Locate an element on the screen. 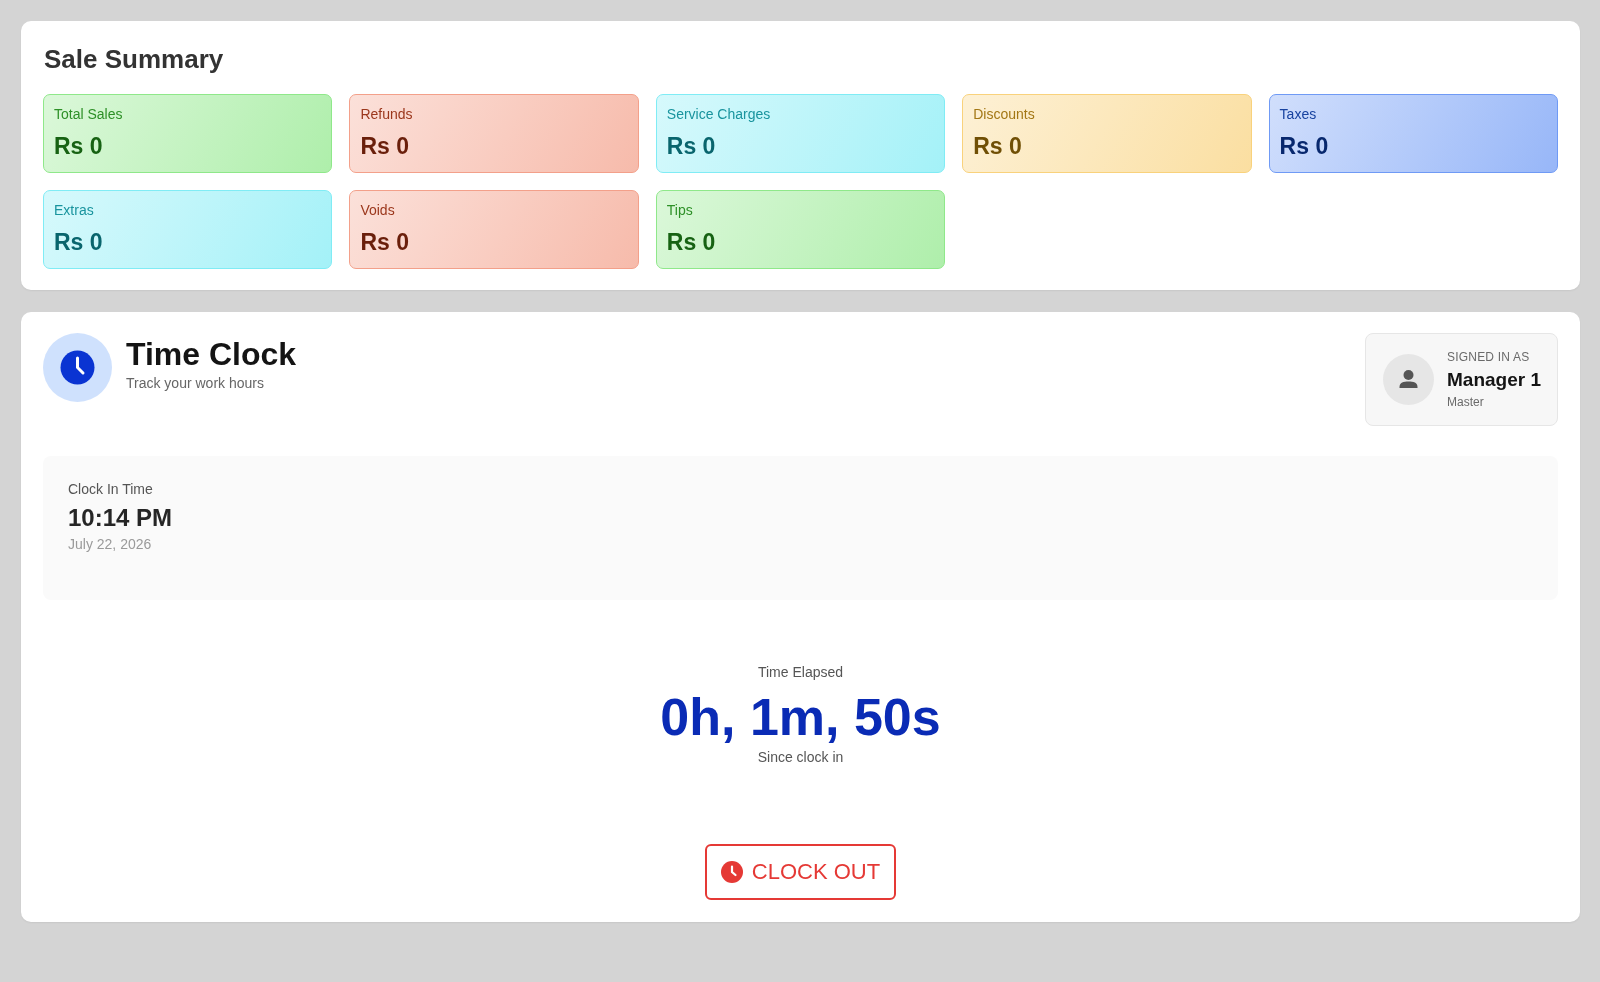  signed-in-caption: SIGNED IN AS is located at coordinates (1488, 357).